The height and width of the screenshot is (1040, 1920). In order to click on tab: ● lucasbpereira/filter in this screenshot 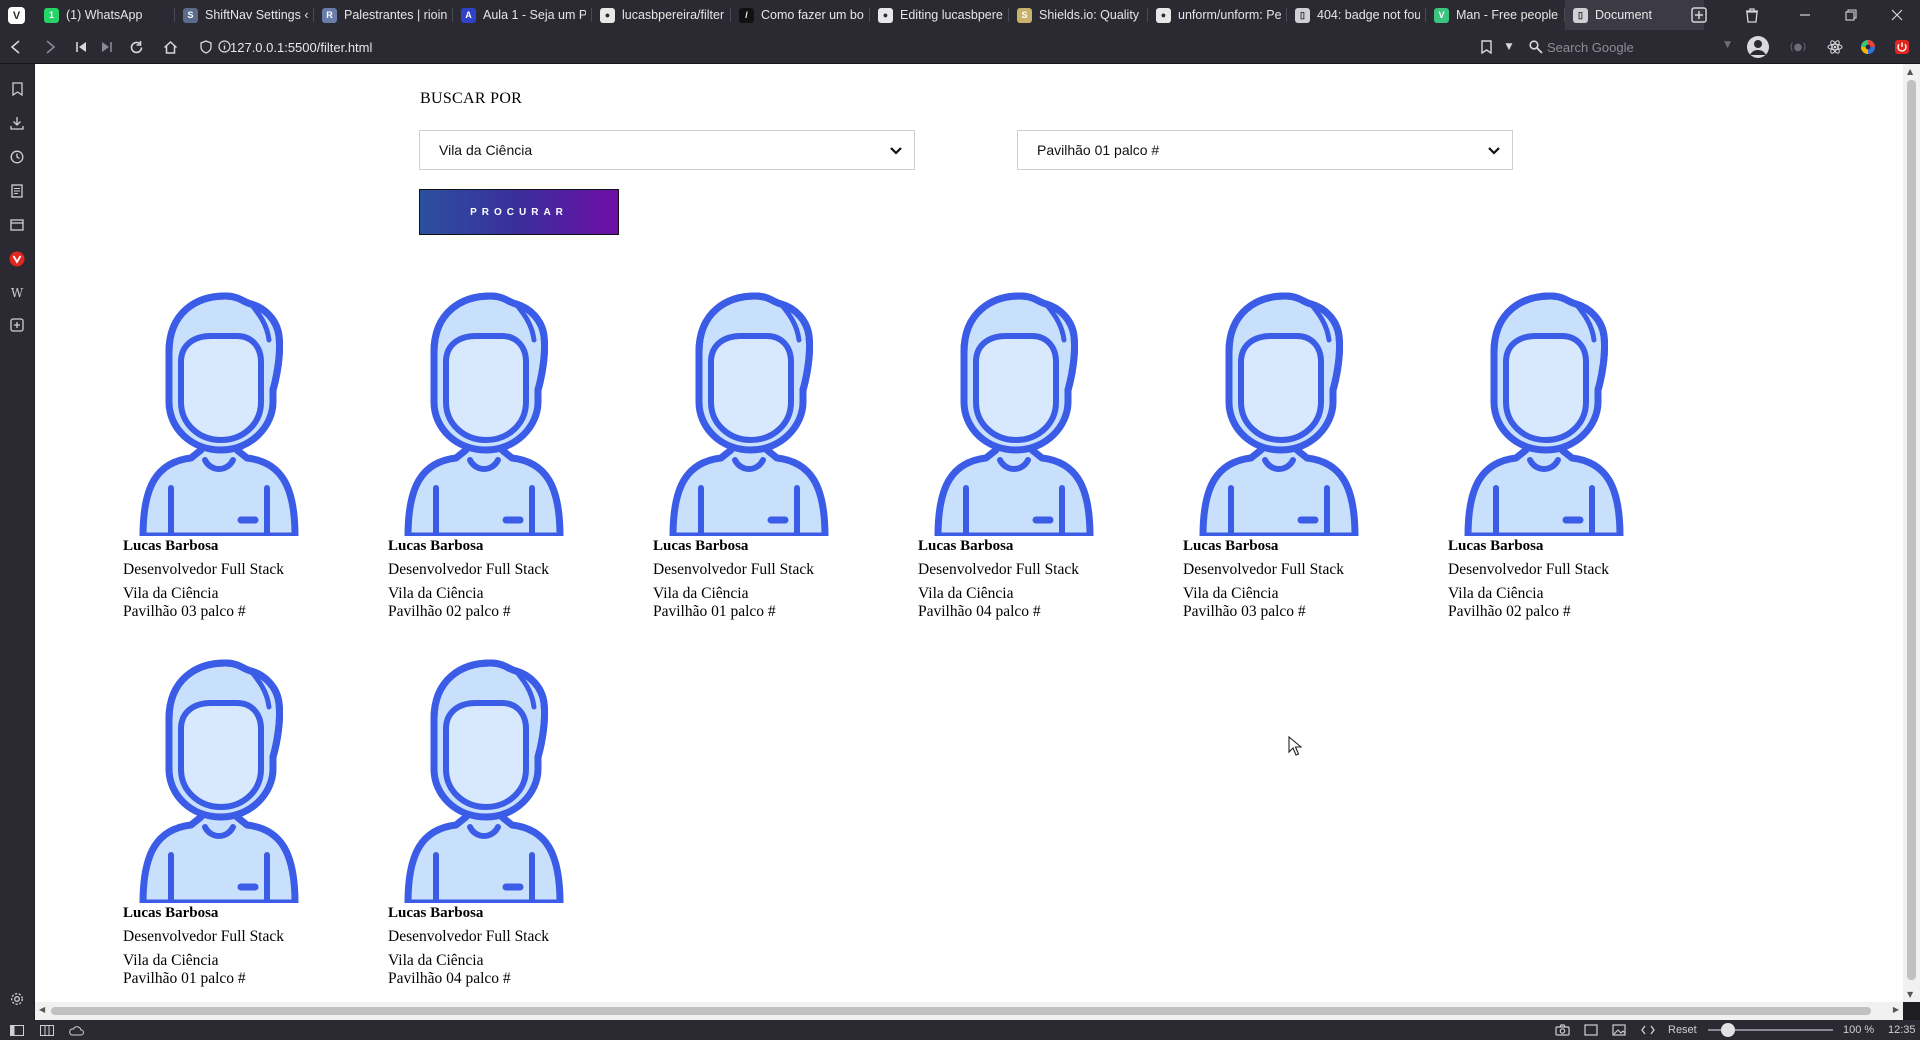, I will do `click(661, 15)`.